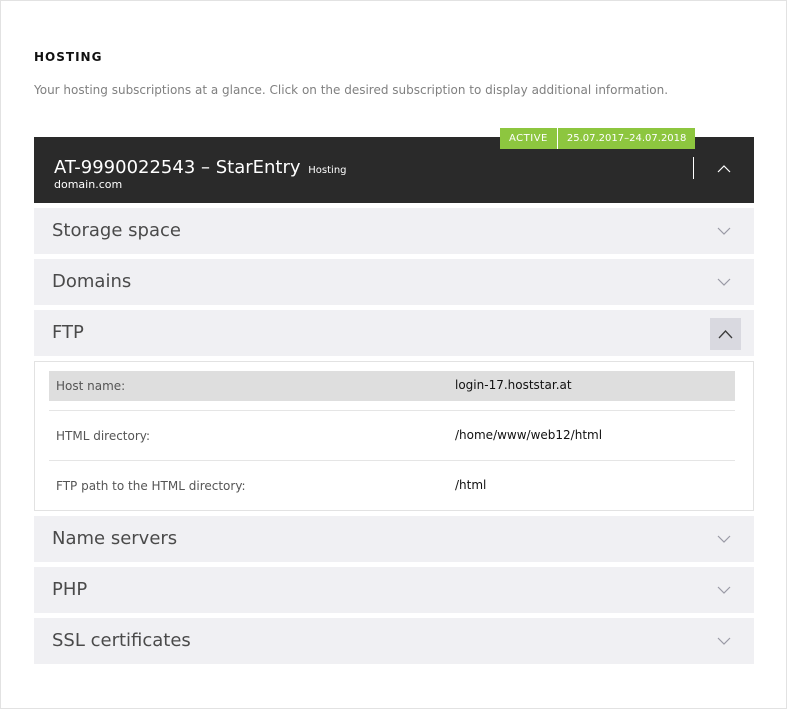 The width and height of the screenshot is (787, 709). Describe the element at coordinates (91, 386) in the screenshot. I see `ftp-key: Host name:` at that location.